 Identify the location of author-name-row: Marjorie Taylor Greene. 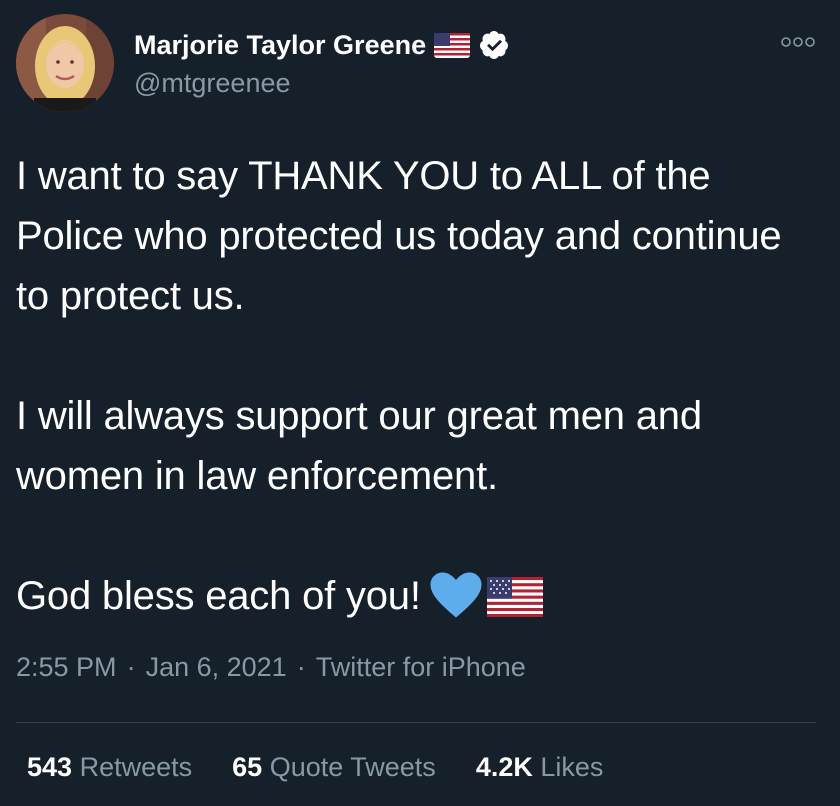
(322, 45).